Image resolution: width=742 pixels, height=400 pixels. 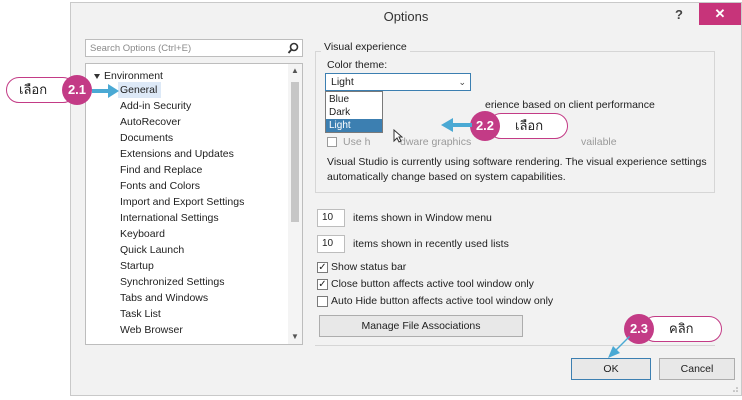 I want to click on callout-2-1-text: เลือก, so click(x=33, y=89).